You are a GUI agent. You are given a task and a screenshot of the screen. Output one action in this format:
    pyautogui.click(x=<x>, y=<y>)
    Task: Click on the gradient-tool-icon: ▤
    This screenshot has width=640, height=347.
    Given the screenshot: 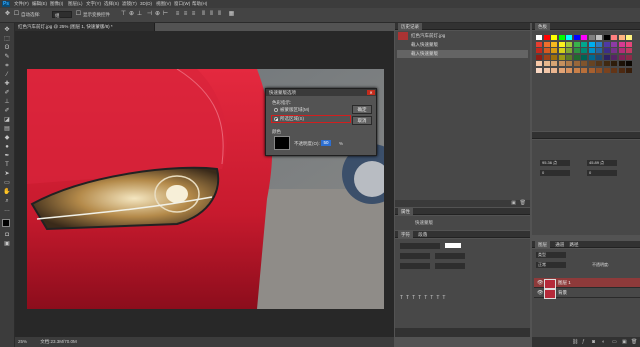 What is the action you would take?
    pyautogui.click(x=7, y=129)
    